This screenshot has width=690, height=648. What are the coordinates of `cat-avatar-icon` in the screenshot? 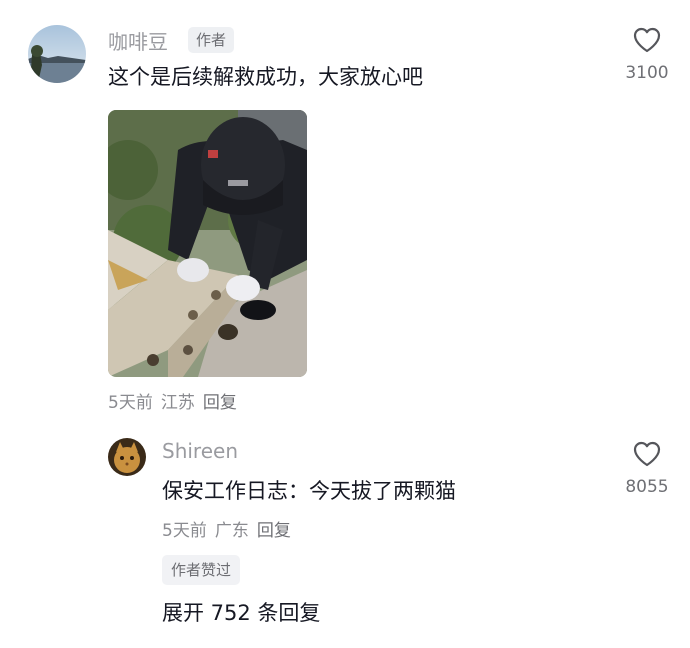 It's located at (127, 457).